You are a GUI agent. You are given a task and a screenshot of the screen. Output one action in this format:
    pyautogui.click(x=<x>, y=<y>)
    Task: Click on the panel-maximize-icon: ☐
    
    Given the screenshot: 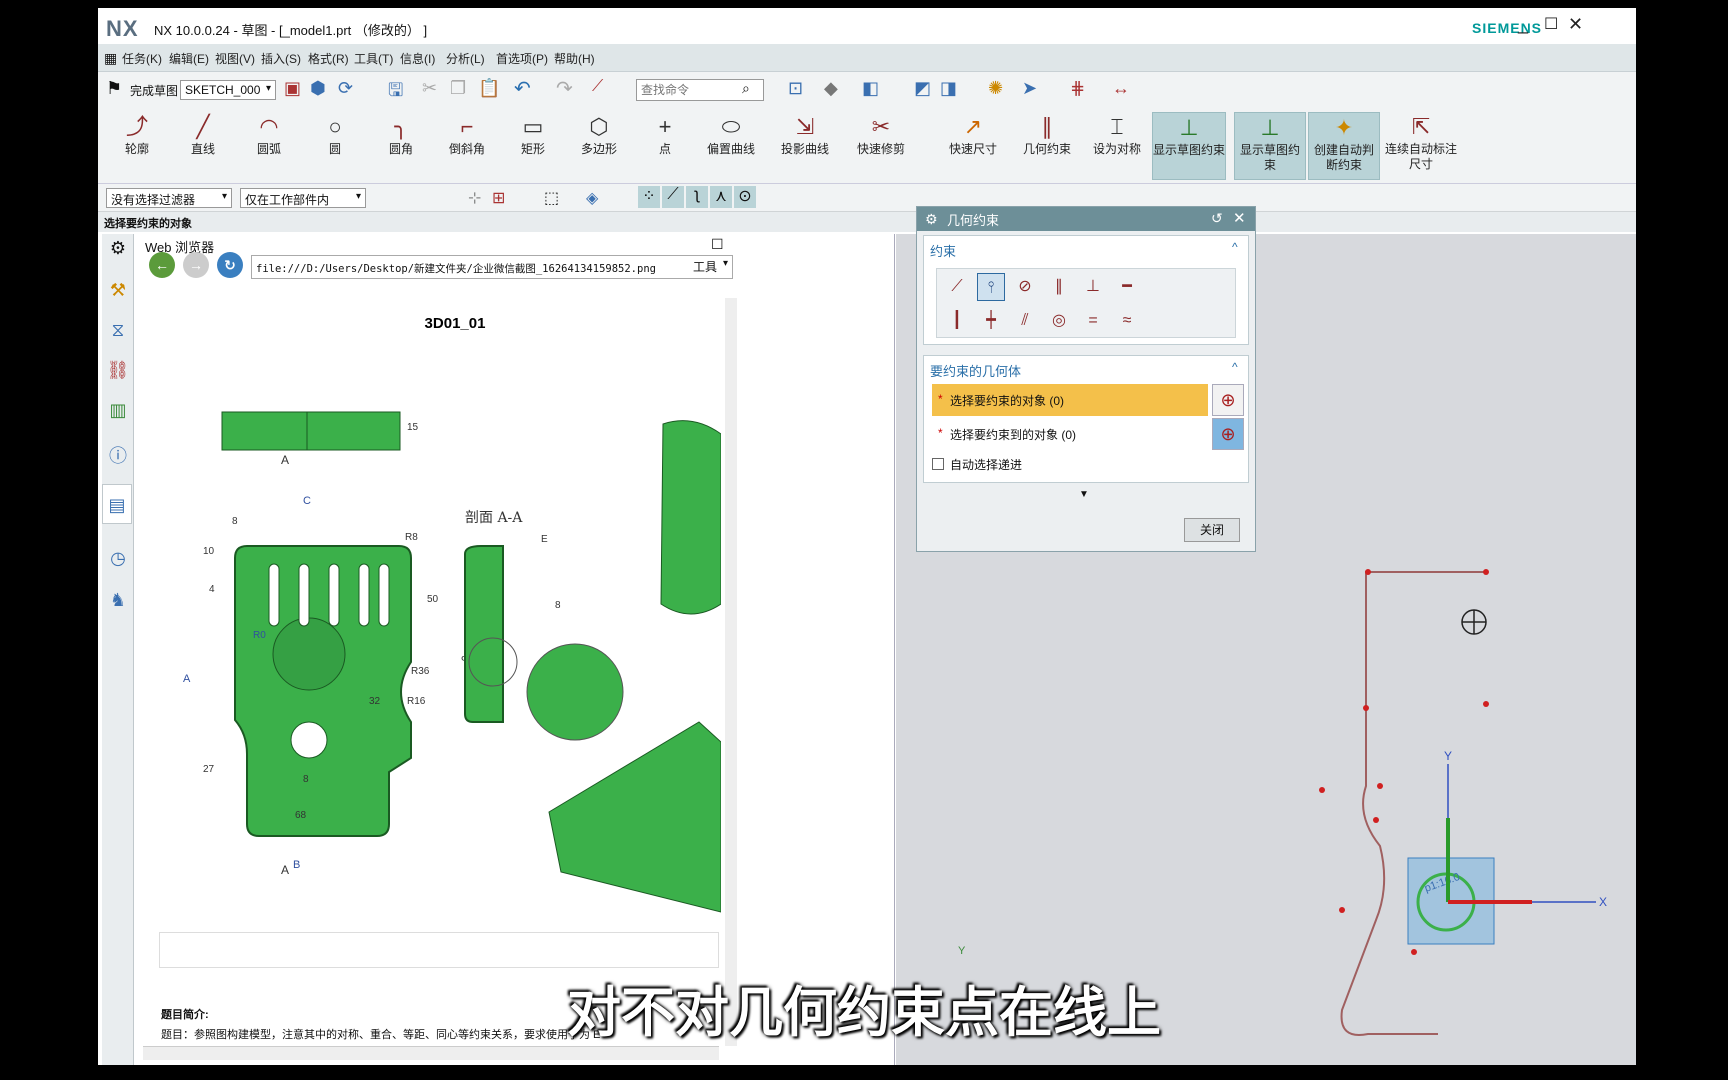 What is the action you would take?
    pyautogui.click(x=717, y=244)
    